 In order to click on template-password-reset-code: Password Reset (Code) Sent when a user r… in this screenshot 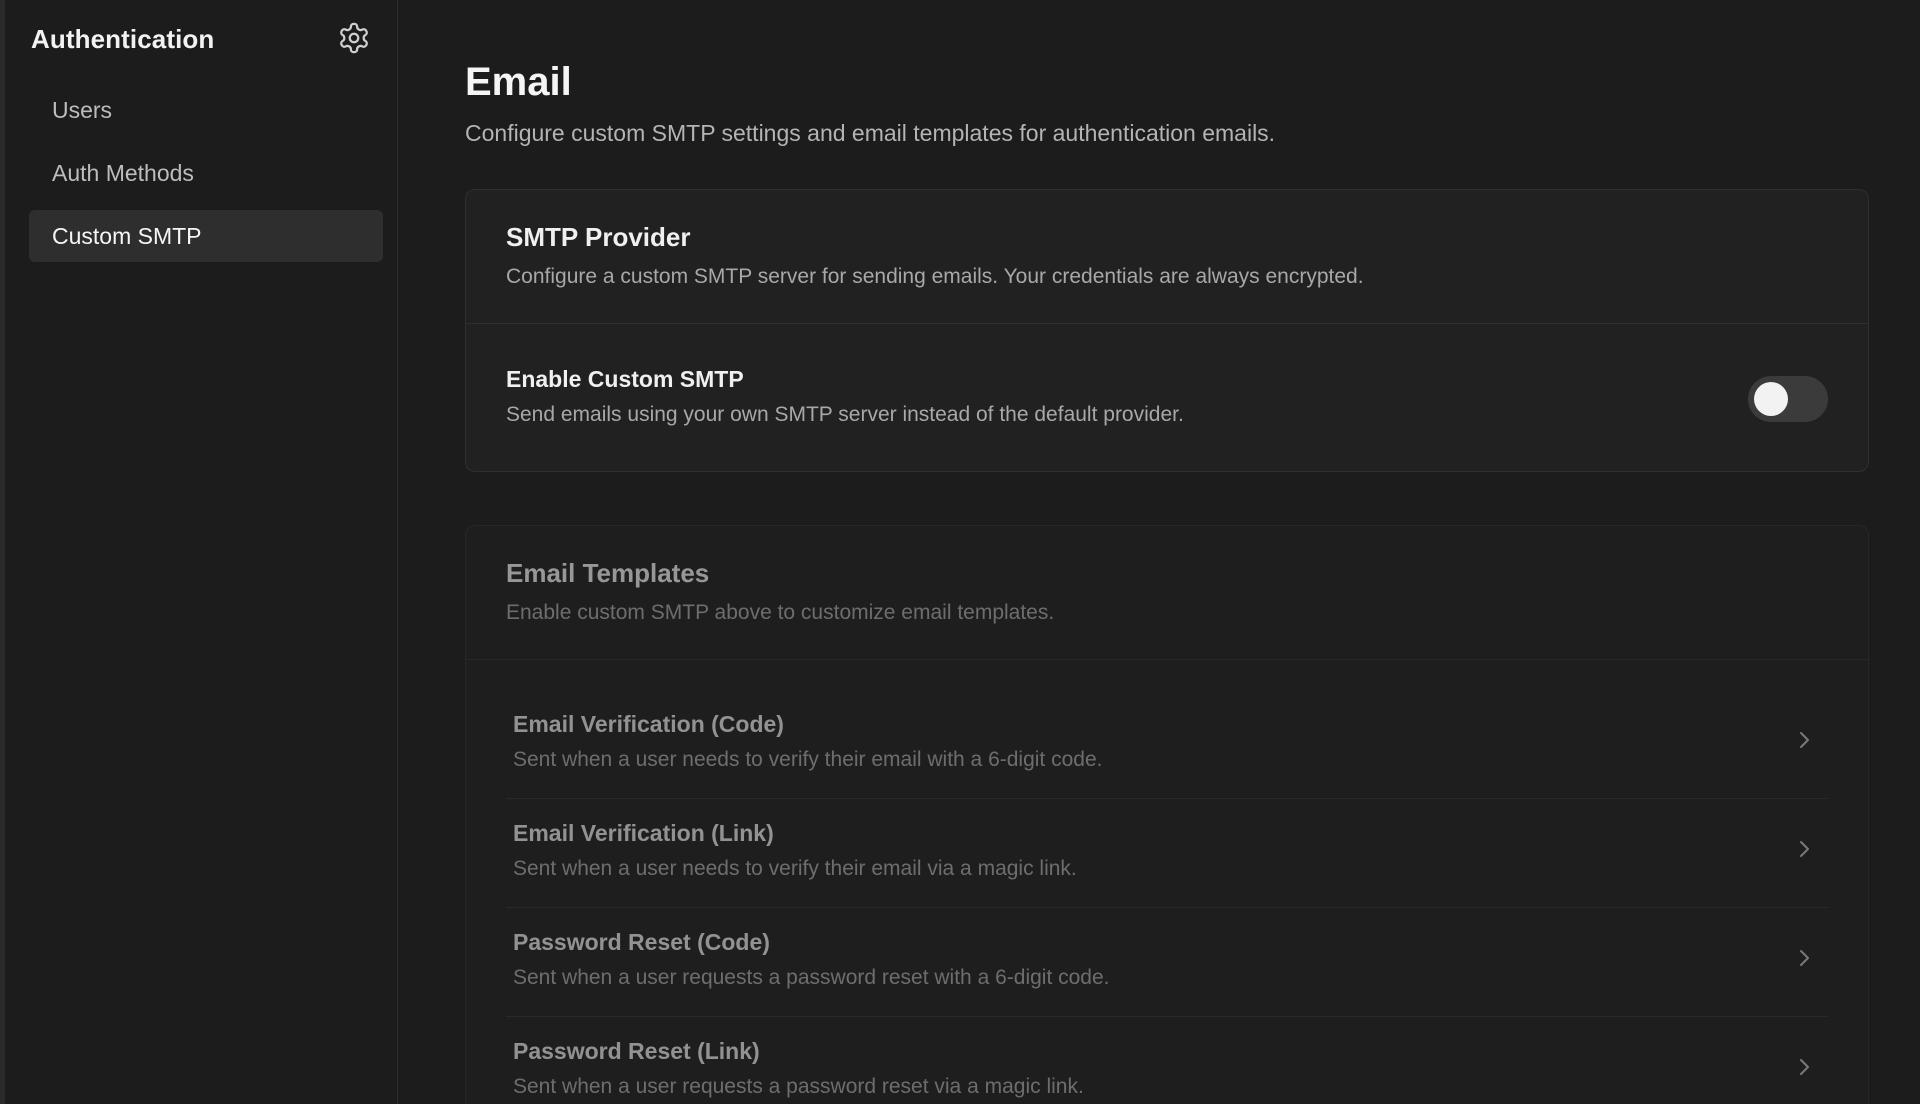, I will do `click(1167, 962)`.